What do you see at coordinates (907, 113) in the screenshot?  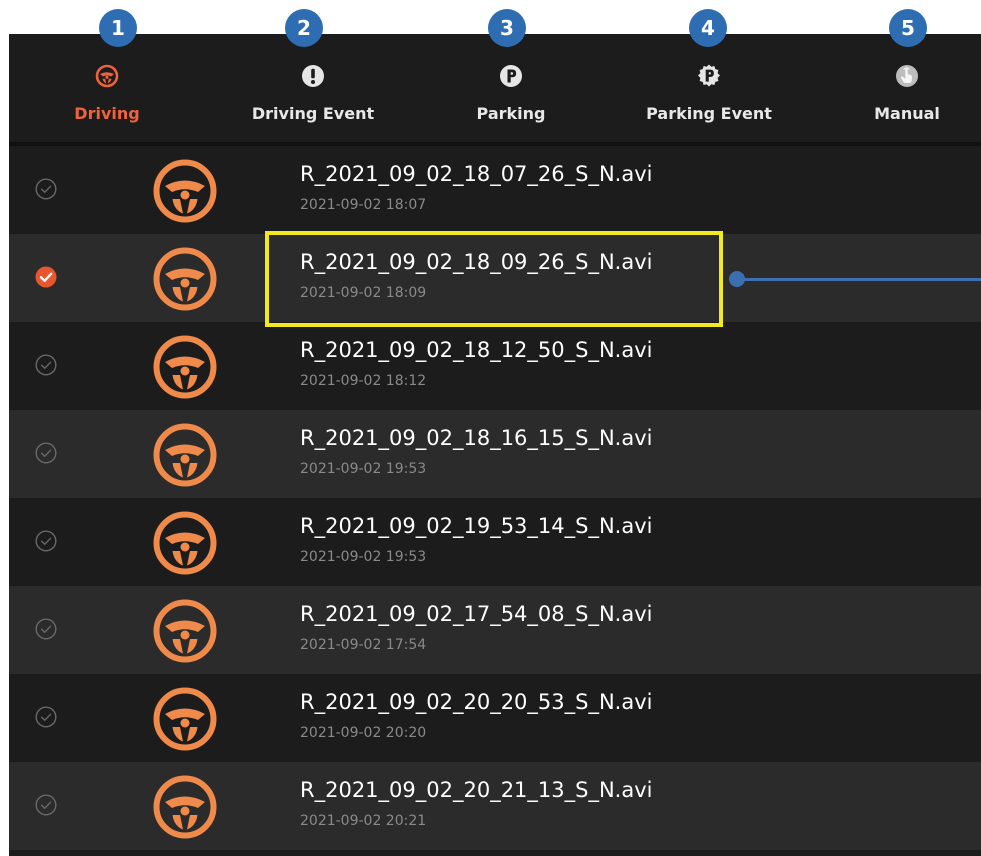 I see `tab-label-manual: Manual` at bounding box center [907, 113].